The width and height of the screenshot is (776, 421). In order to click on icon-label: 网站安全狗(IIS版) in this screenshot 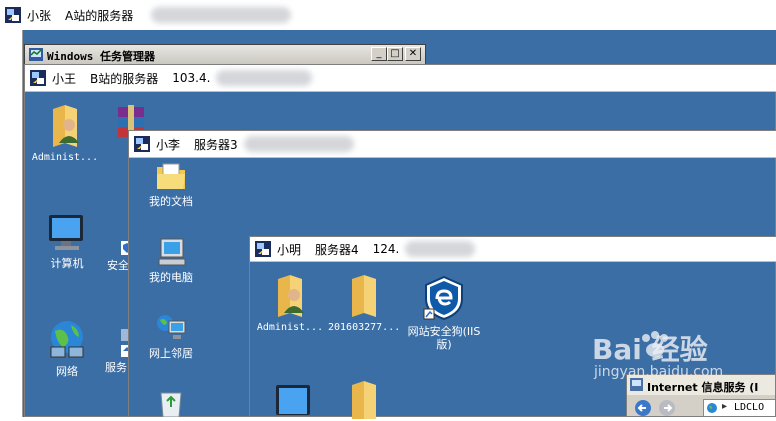, I will do `click(444, 338)`.